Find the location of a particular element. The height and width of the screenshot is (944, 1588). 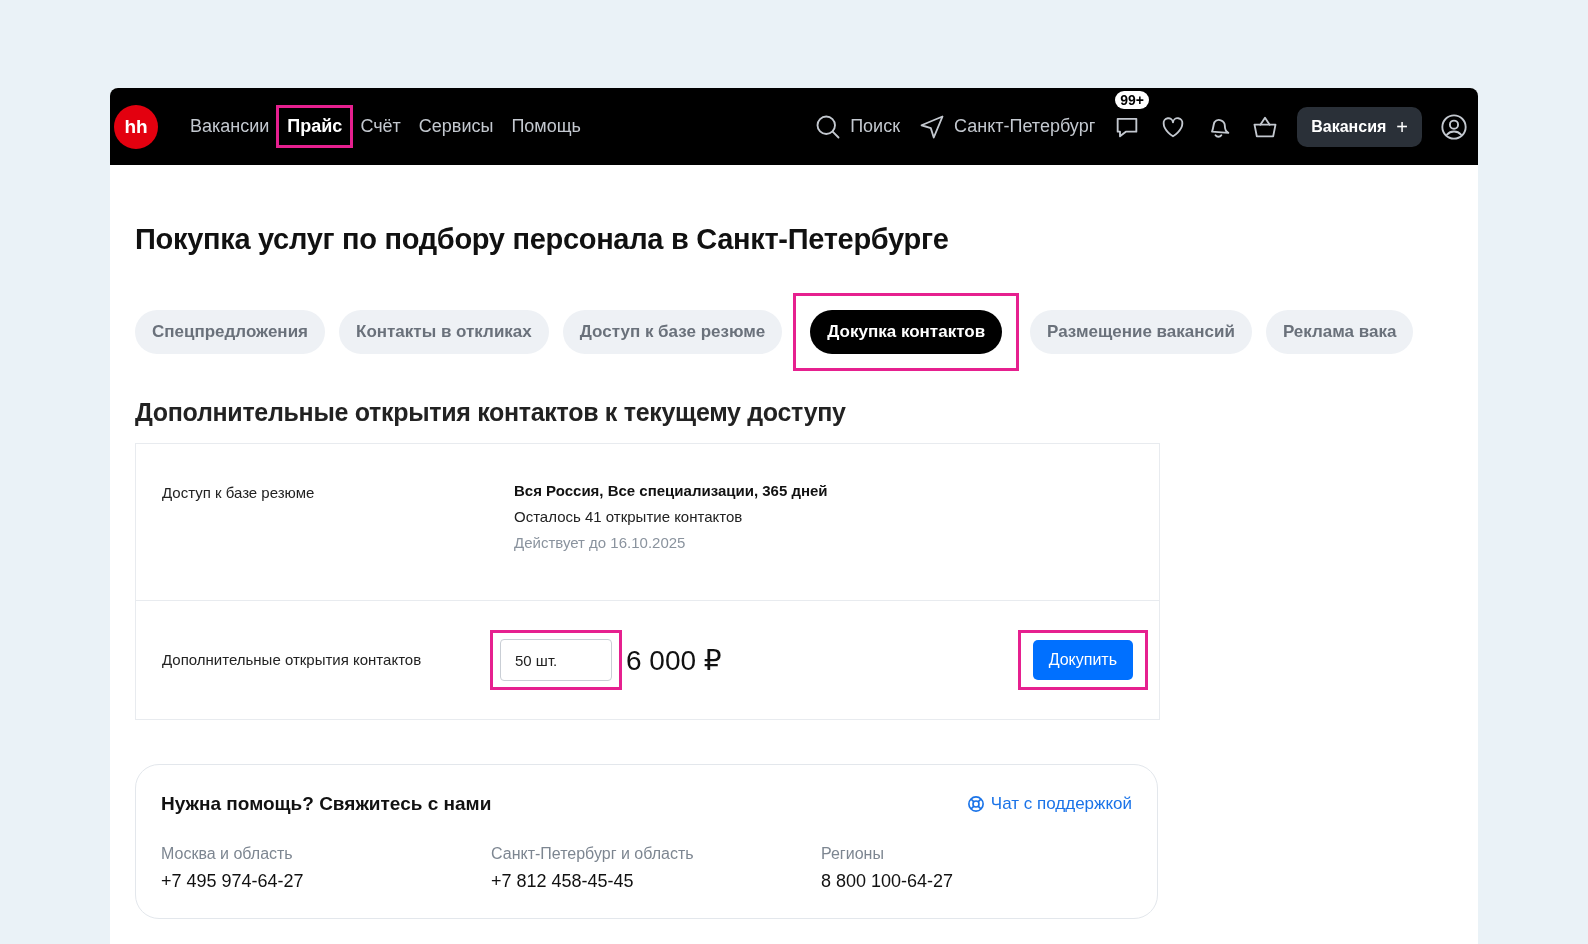

category-tab: Размещение вакансий is located at coordinates (1141, 332).